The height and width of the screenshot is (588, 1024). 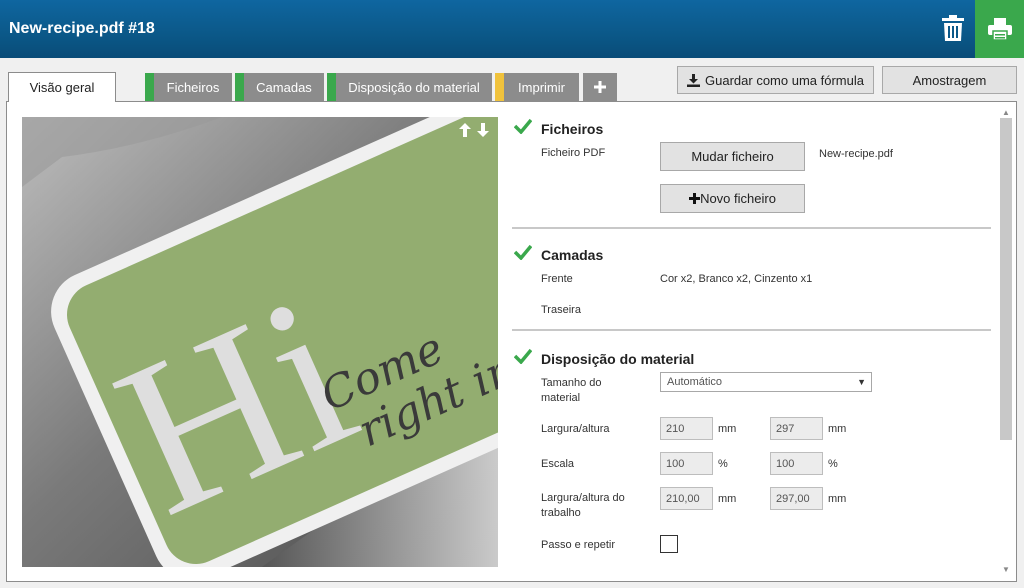 What do you see at coordinates (738, 198) in the screenshot?
I see `new-file-label: Novo ficheiro` at bounding box center [738, 198].